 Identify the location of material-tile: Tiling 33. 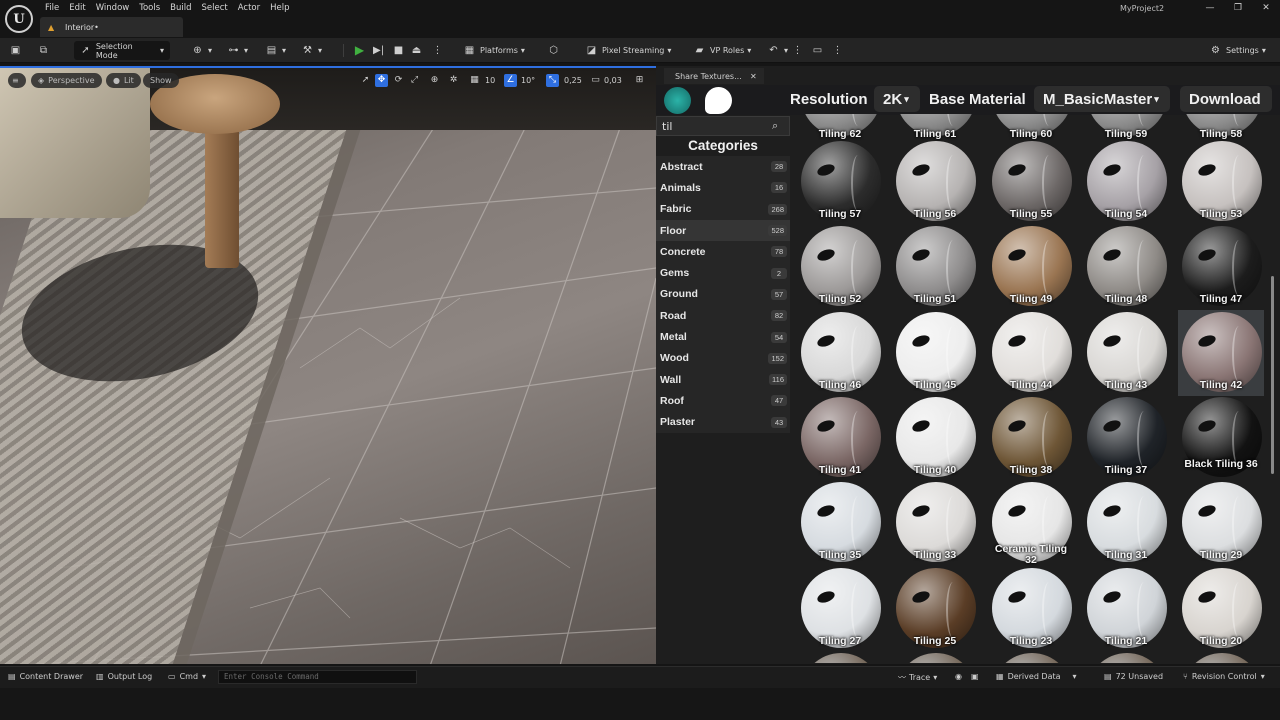
(935, 523).